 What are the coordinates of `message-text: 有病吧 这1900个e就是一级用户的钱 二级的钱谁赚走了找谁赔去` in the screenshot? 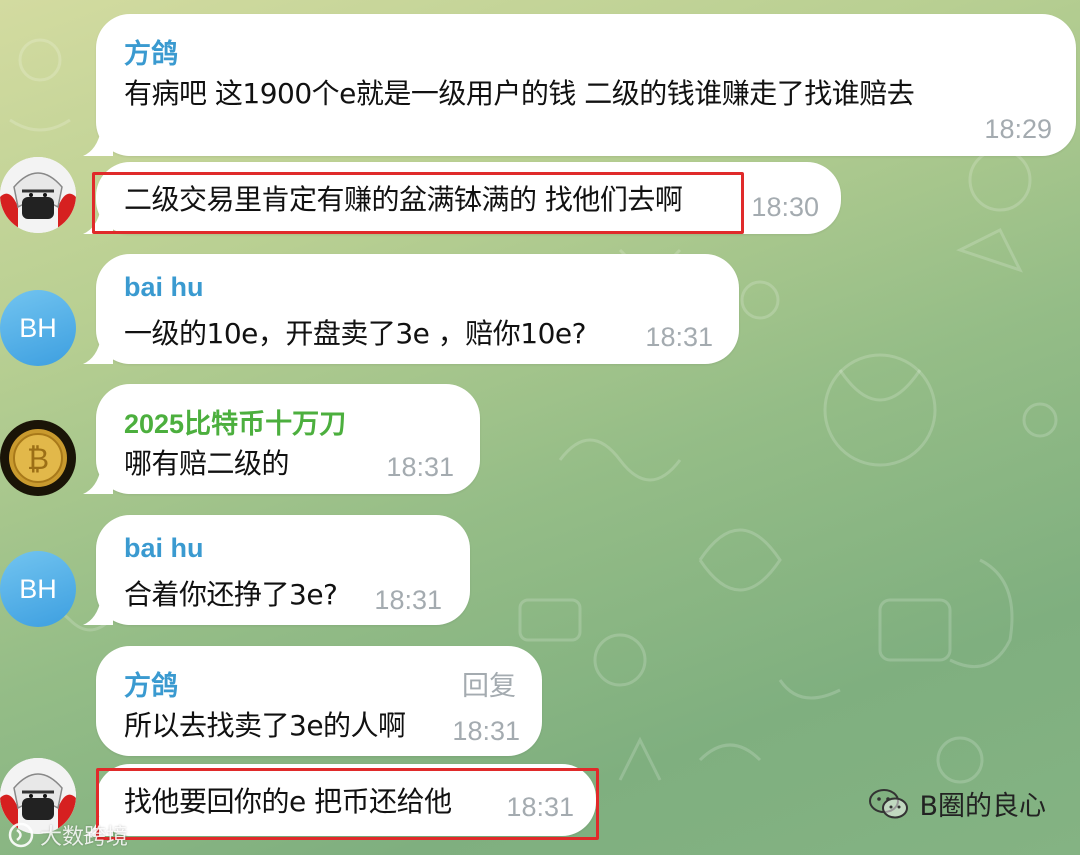 It's located at (519, 93).